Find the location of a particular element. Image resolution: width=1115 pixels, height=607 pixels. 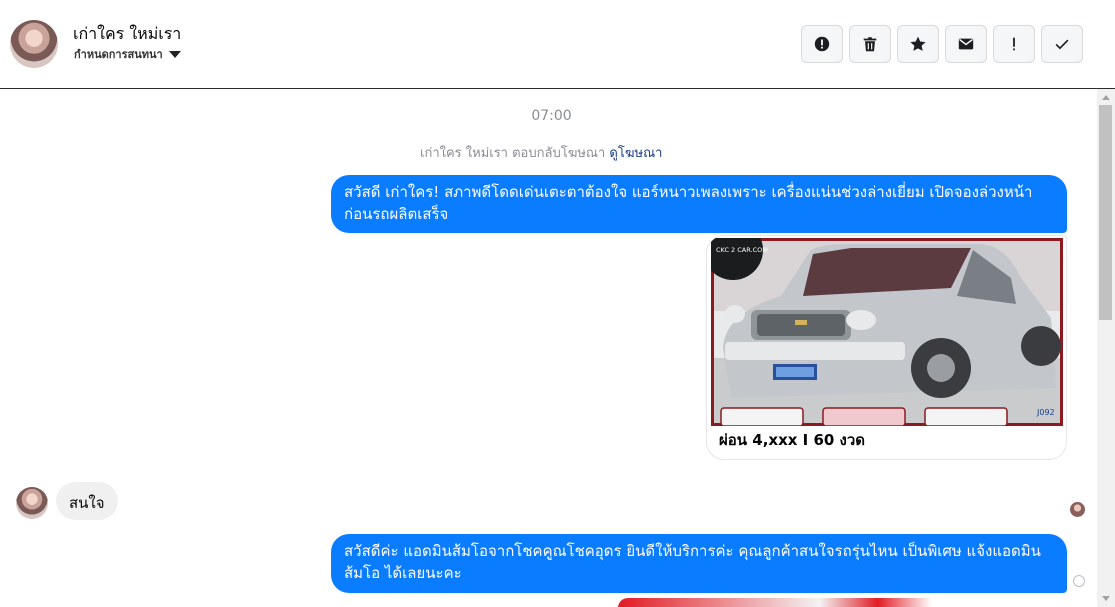

ad-reply-notice: เก่าใคร ใหม่เรา ตอบกลับโฆษณา ดูโฆษณา is located at coordinates (541, 152).